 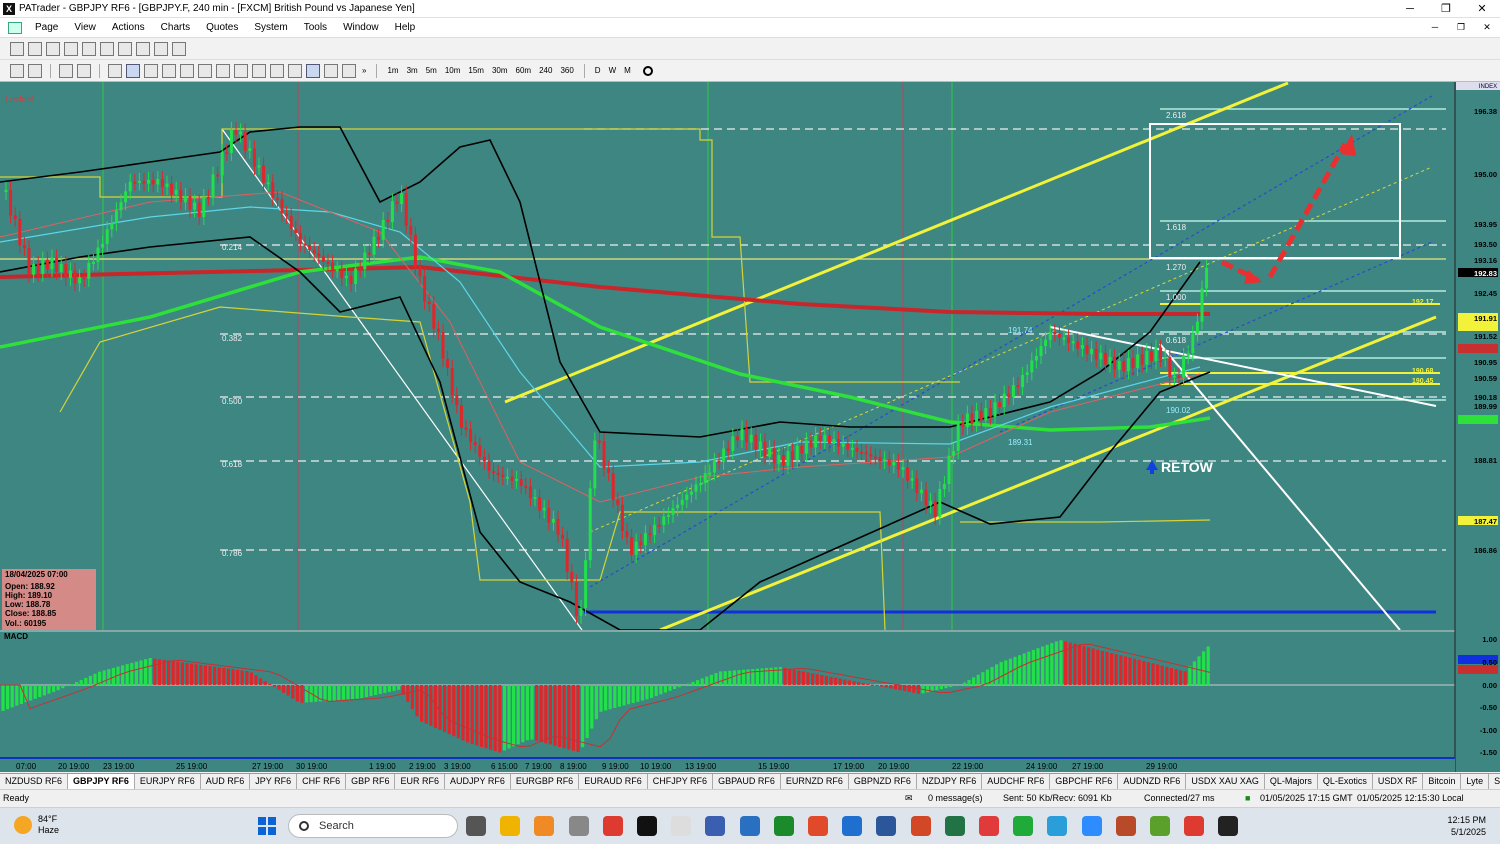 I want to click on file-explorer-icon, so click(x=476, y=826).